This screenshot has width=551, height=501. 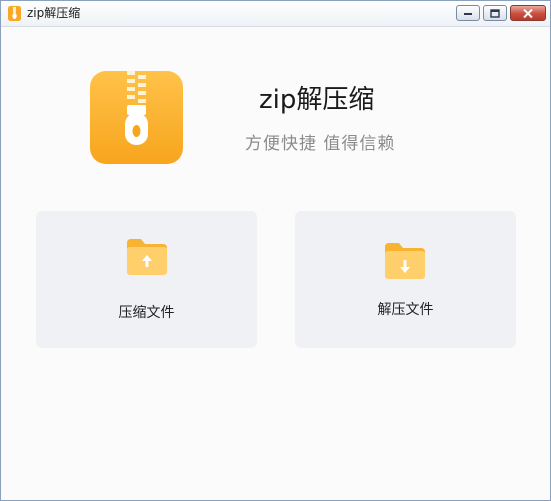 I want to click on compress-file-button: 压缩文件, so click(x=146, y=279).